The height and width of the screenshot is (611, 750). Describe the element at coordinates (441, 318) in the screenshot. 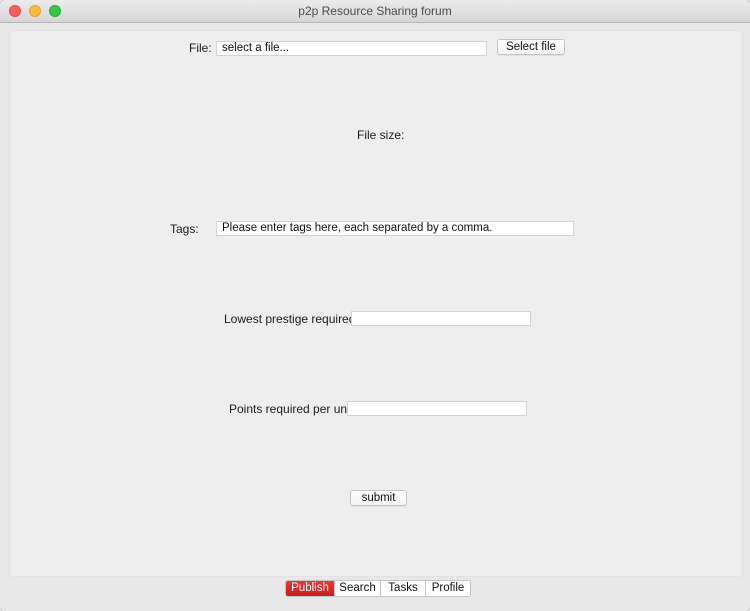

I see `prestige-input` at that location.